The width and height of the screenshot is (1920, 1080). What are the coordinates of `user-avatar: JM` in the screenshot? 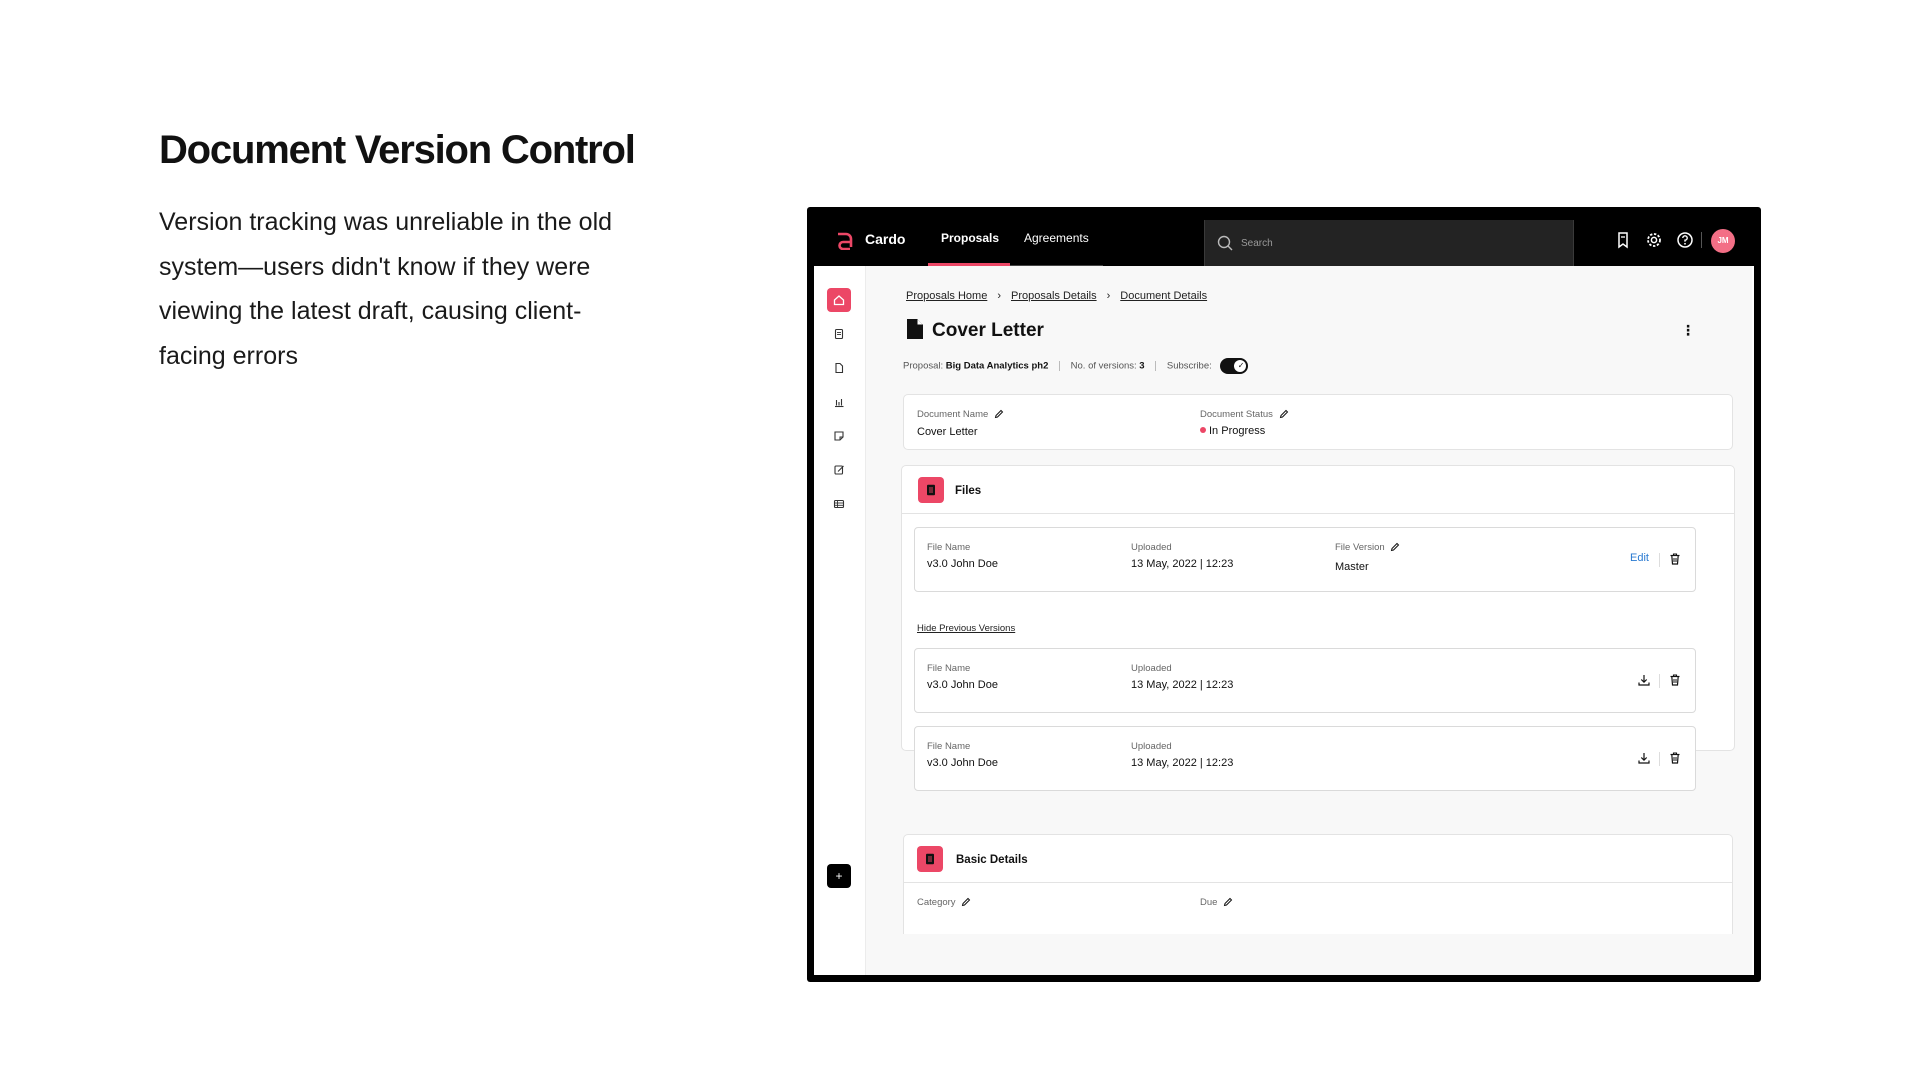 It's located at (1723, 241).